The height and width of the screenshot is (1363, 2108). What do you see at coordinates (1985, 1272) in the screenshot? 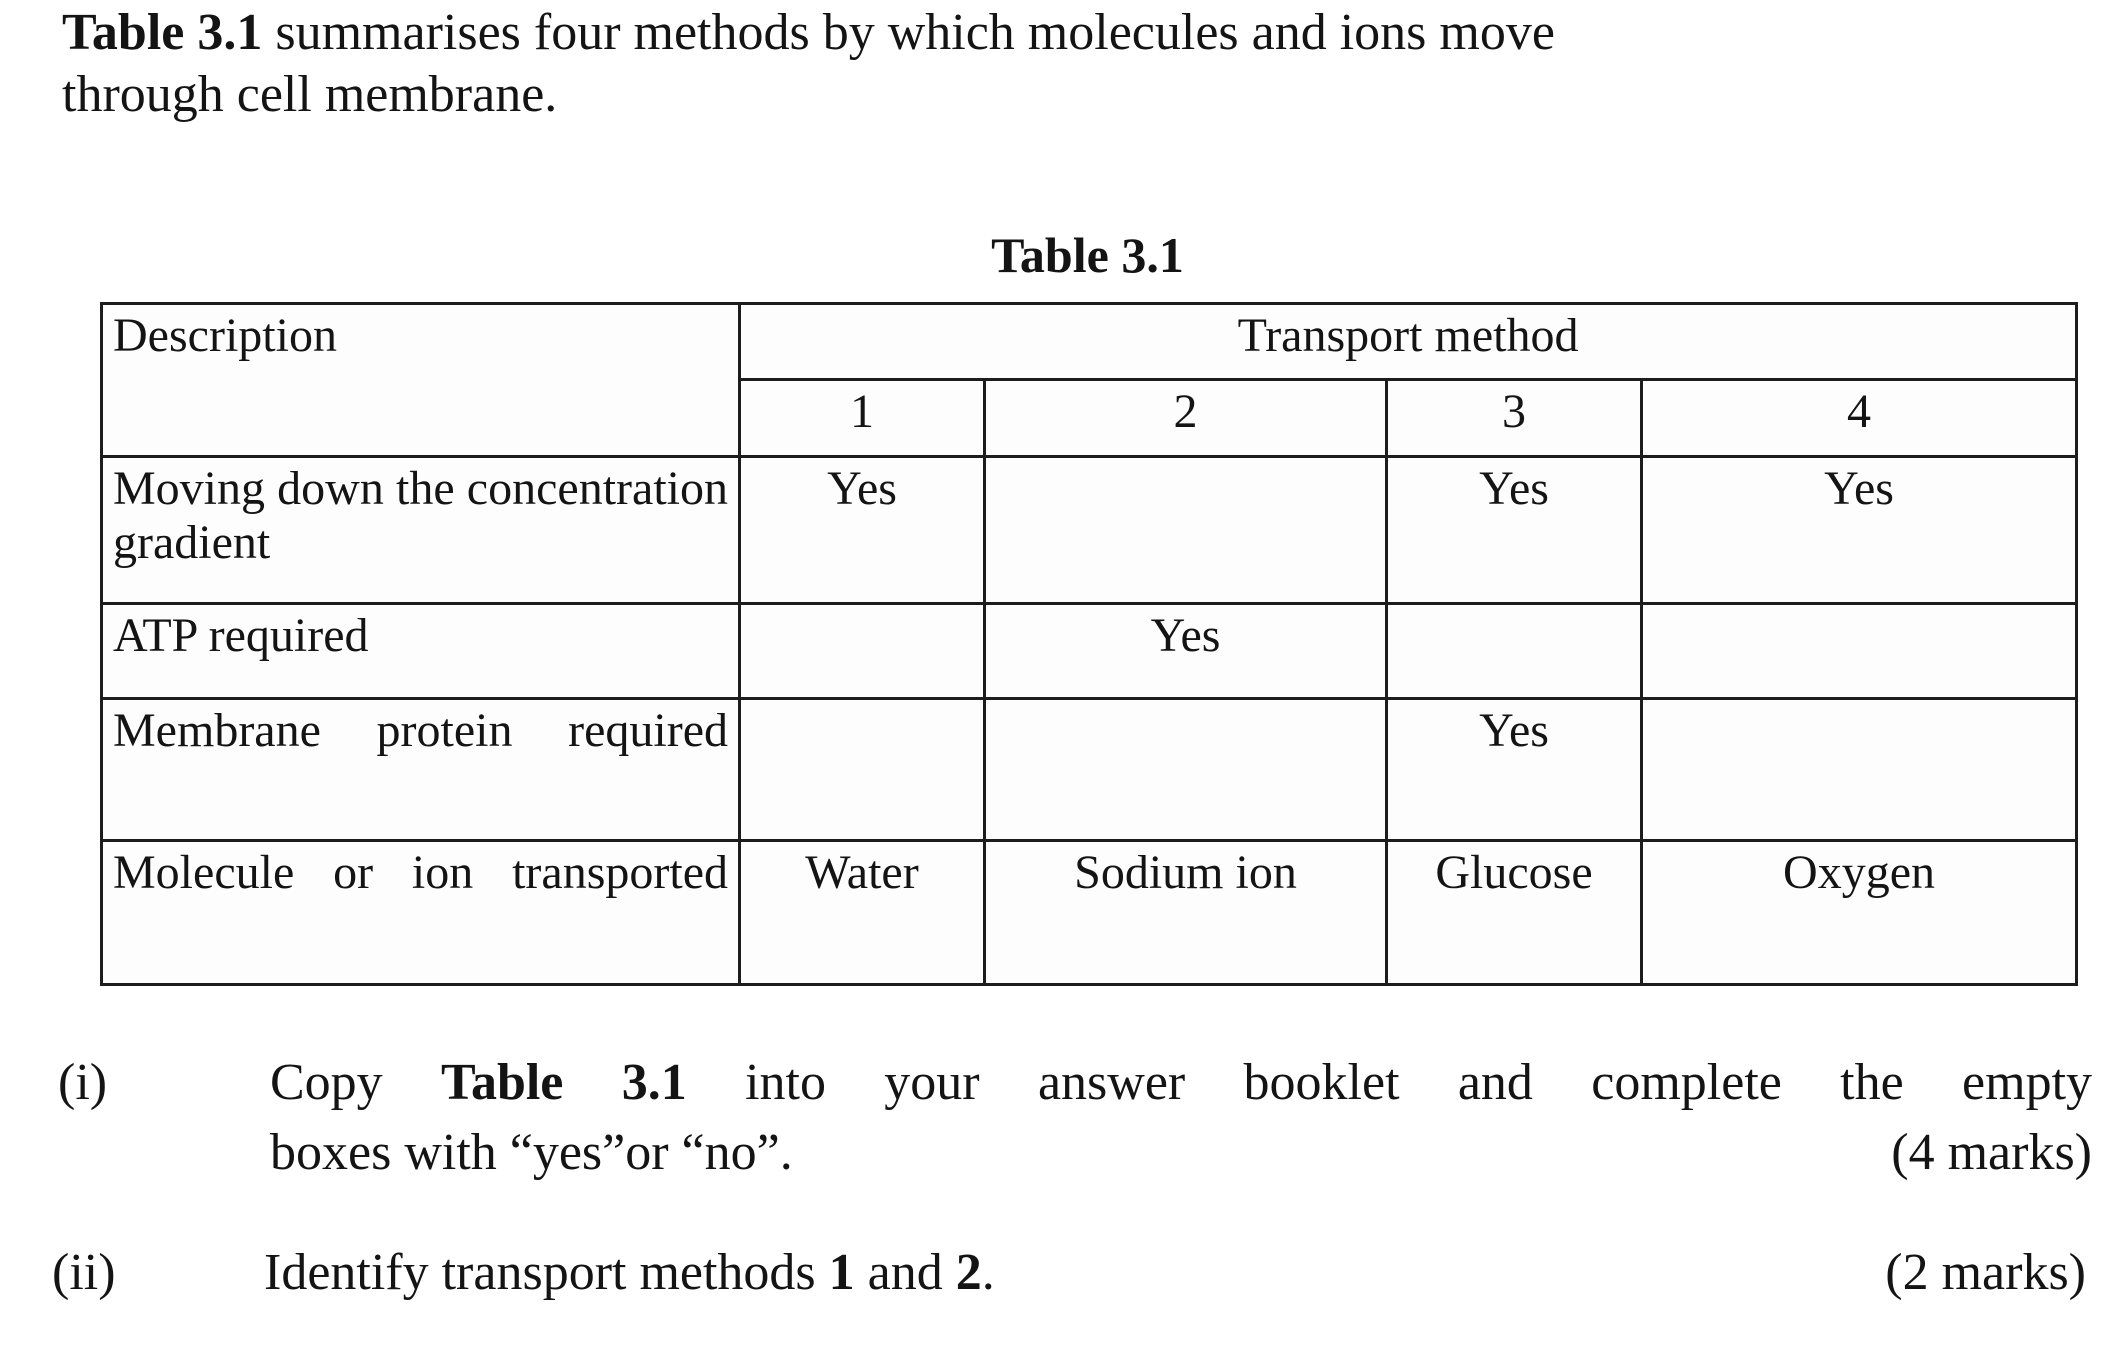
I see `question-ii-marks: (2 marks)` at bounding box center [1985, 1272].